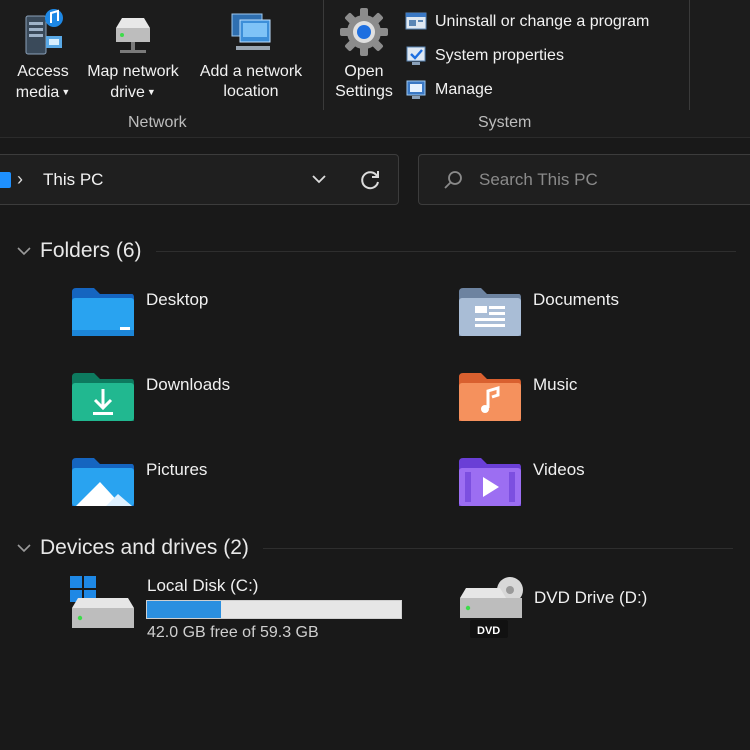 The width and height of the screenshot is (750, 750). Describe the element at coordinates (490, 312) in the screenshot. I see `documents-folder-icon` at that location.